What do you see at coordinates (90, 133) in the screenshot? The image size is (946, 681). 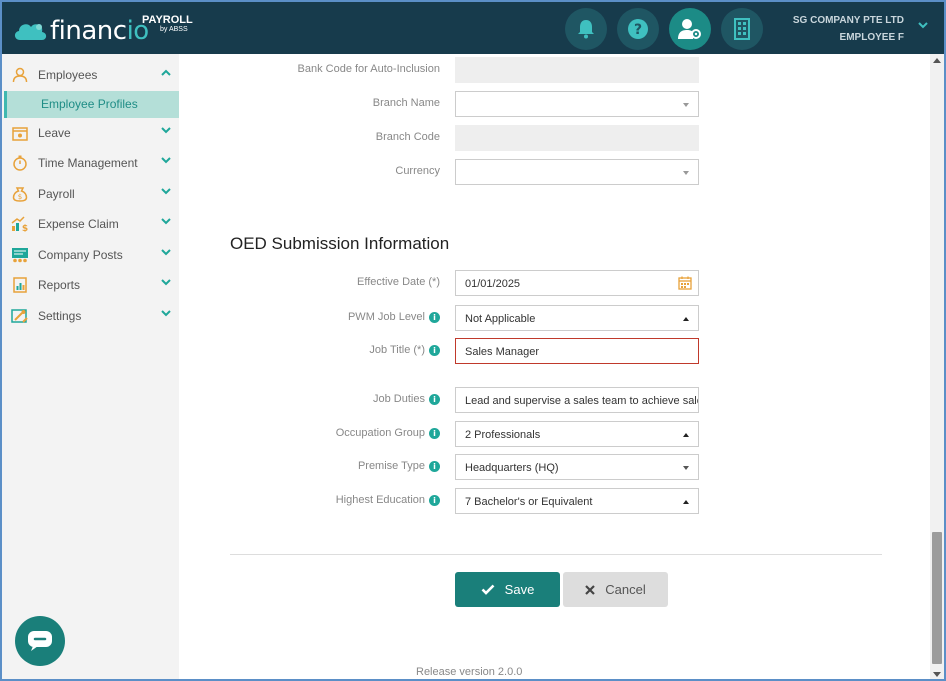 I see `sidebar-item-leave: Leave` at bounding box center [90, 133].